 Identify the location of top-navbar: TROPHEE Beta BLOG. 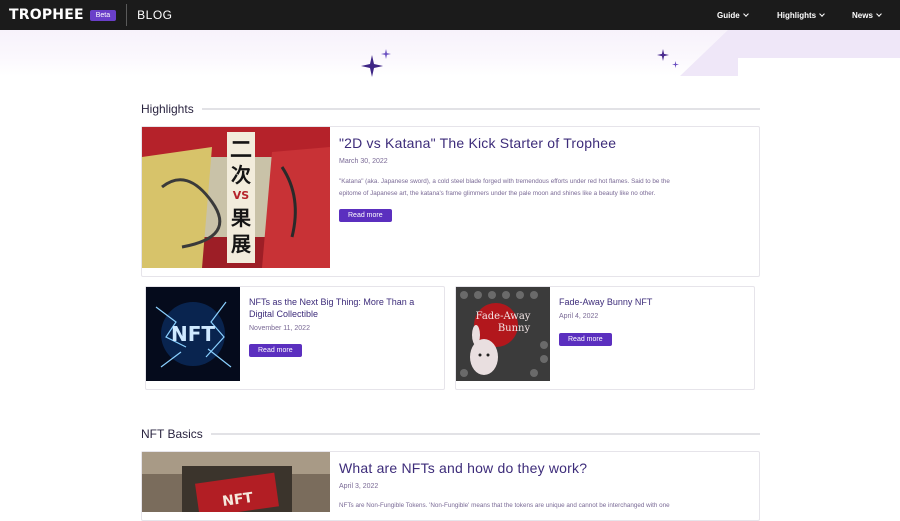
(450, 15).